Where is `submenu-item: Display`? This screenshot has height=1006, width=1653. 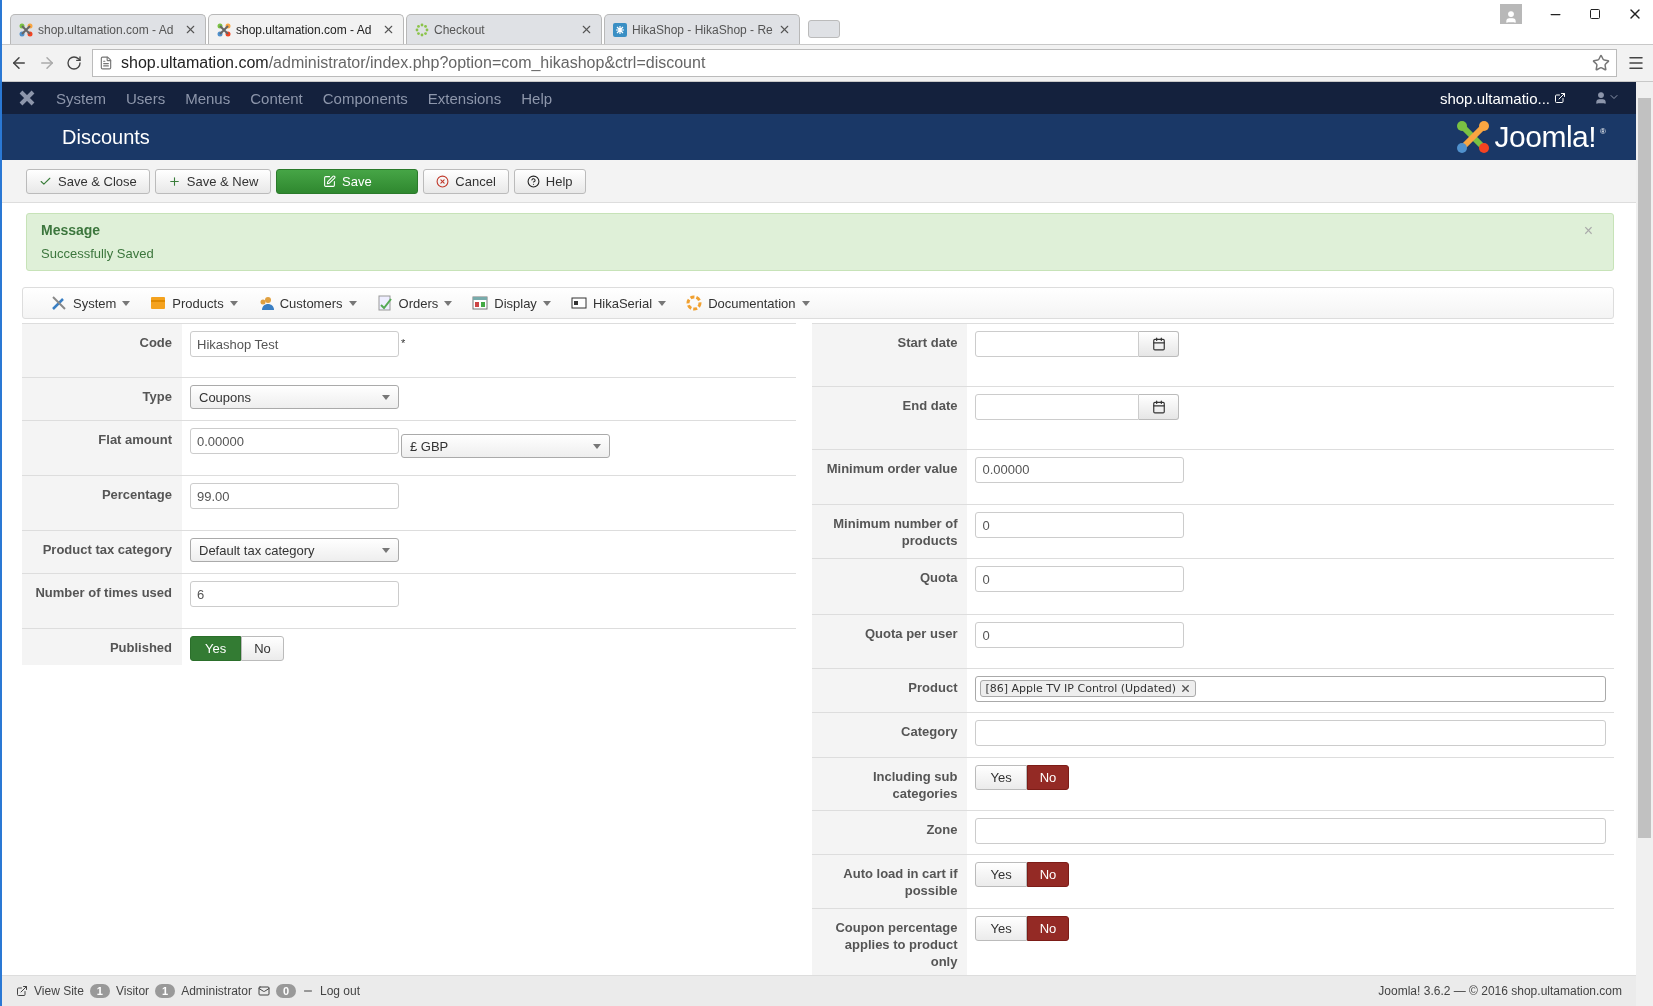 submenu-item: Display is located at coordinates (511, 303).